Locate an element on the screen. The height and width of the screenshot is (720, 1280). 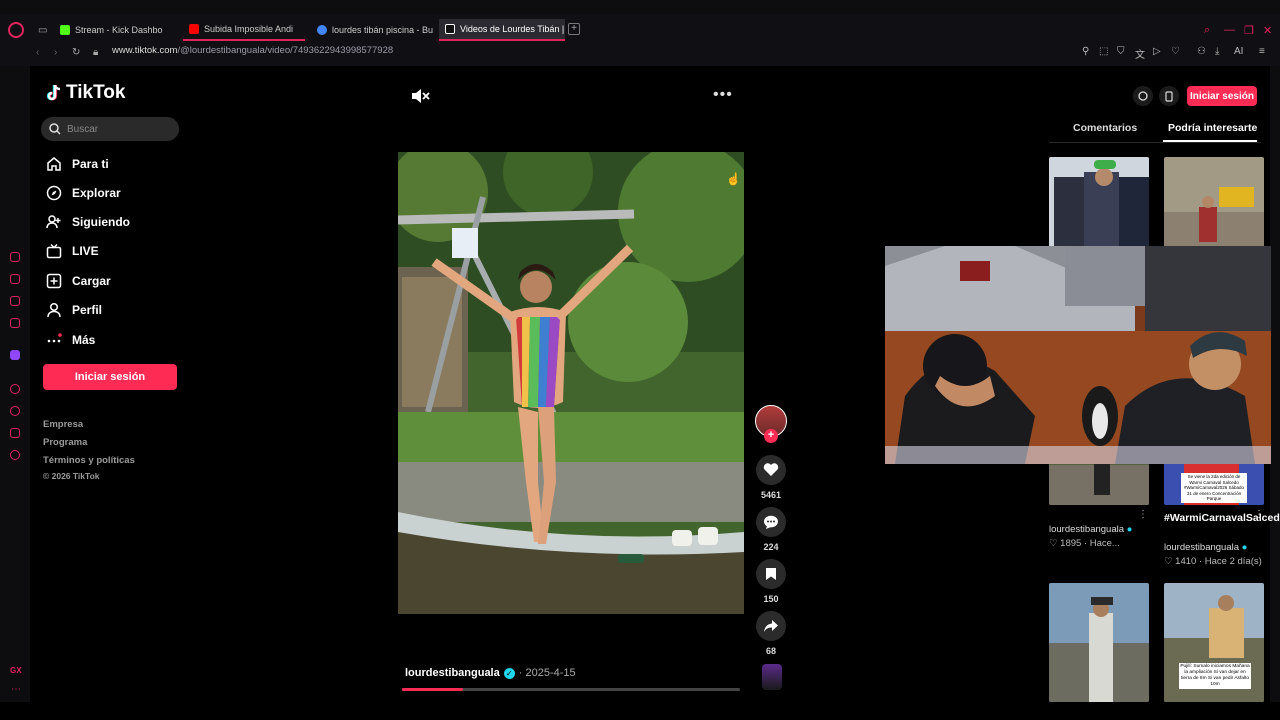
video-progress-bar is located at coordinates (571, 689).